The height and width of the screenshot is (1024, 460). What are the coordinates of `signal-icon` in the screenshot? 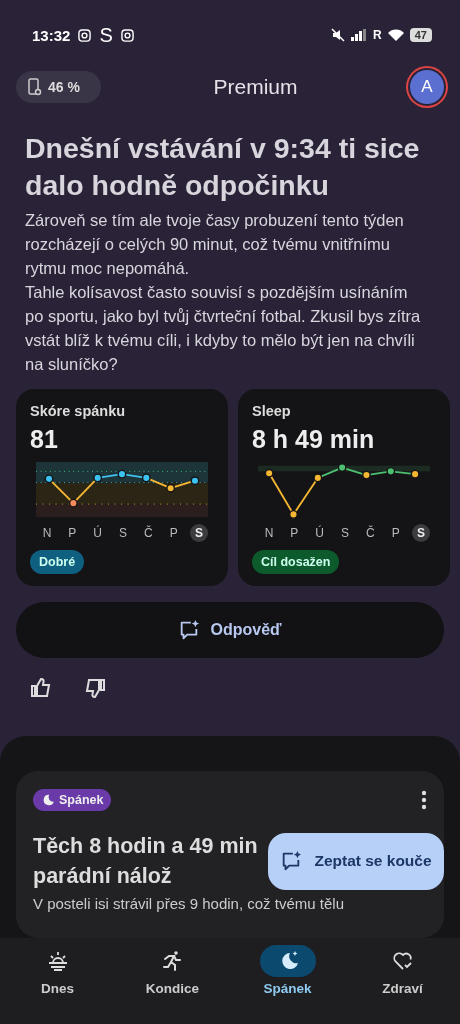 It's located at (359, 35).